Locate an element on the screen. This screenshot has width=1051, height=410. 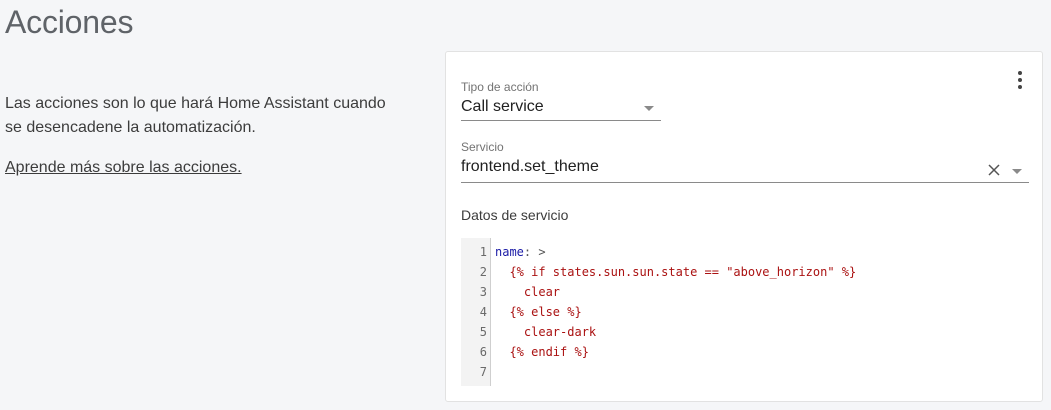
more-options-button is located at coordinates (1020, 80).